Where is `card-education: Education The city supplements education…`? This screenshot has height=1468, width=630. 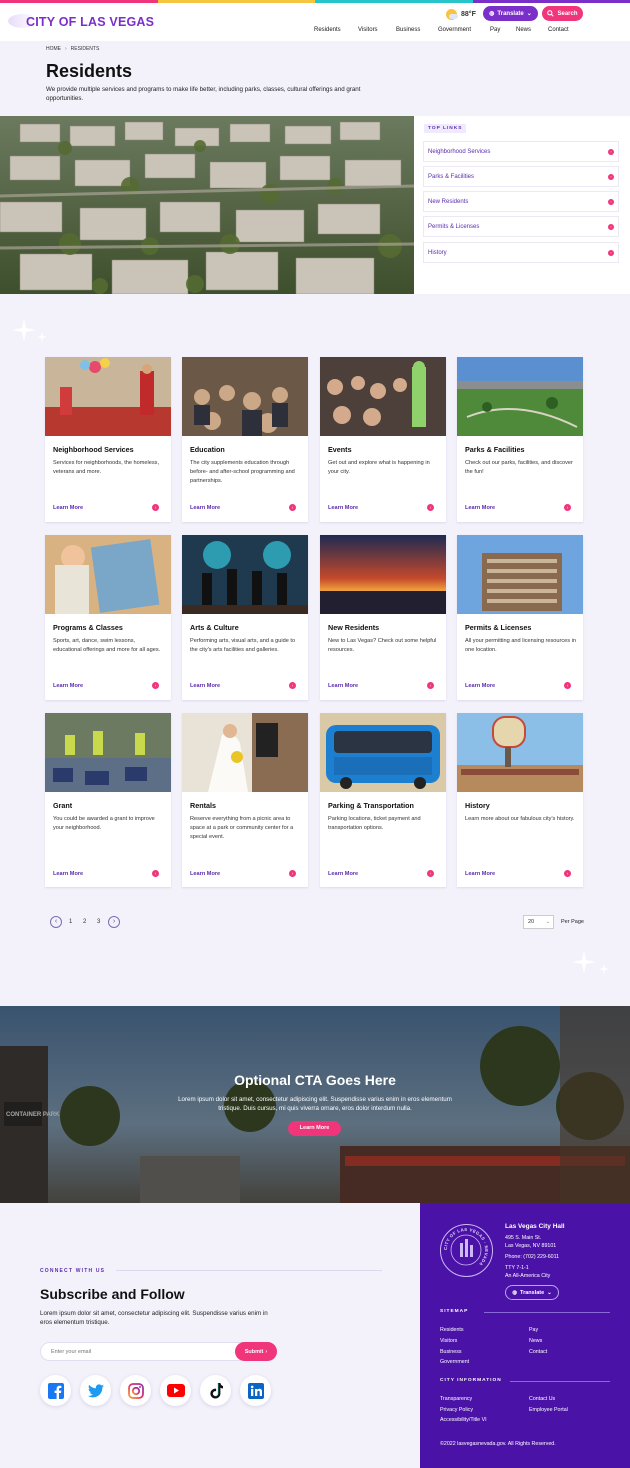
card-education: Education The city supplements education… is located at coordinates (245, 439).